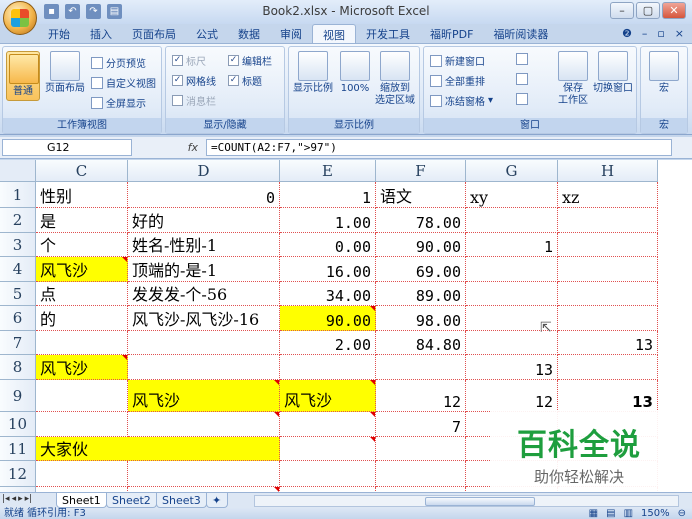 The image size is (692, 519). Describe the element at coordinates (421, 424) in the screenshot. I see `cell-f10: 7` at that location.